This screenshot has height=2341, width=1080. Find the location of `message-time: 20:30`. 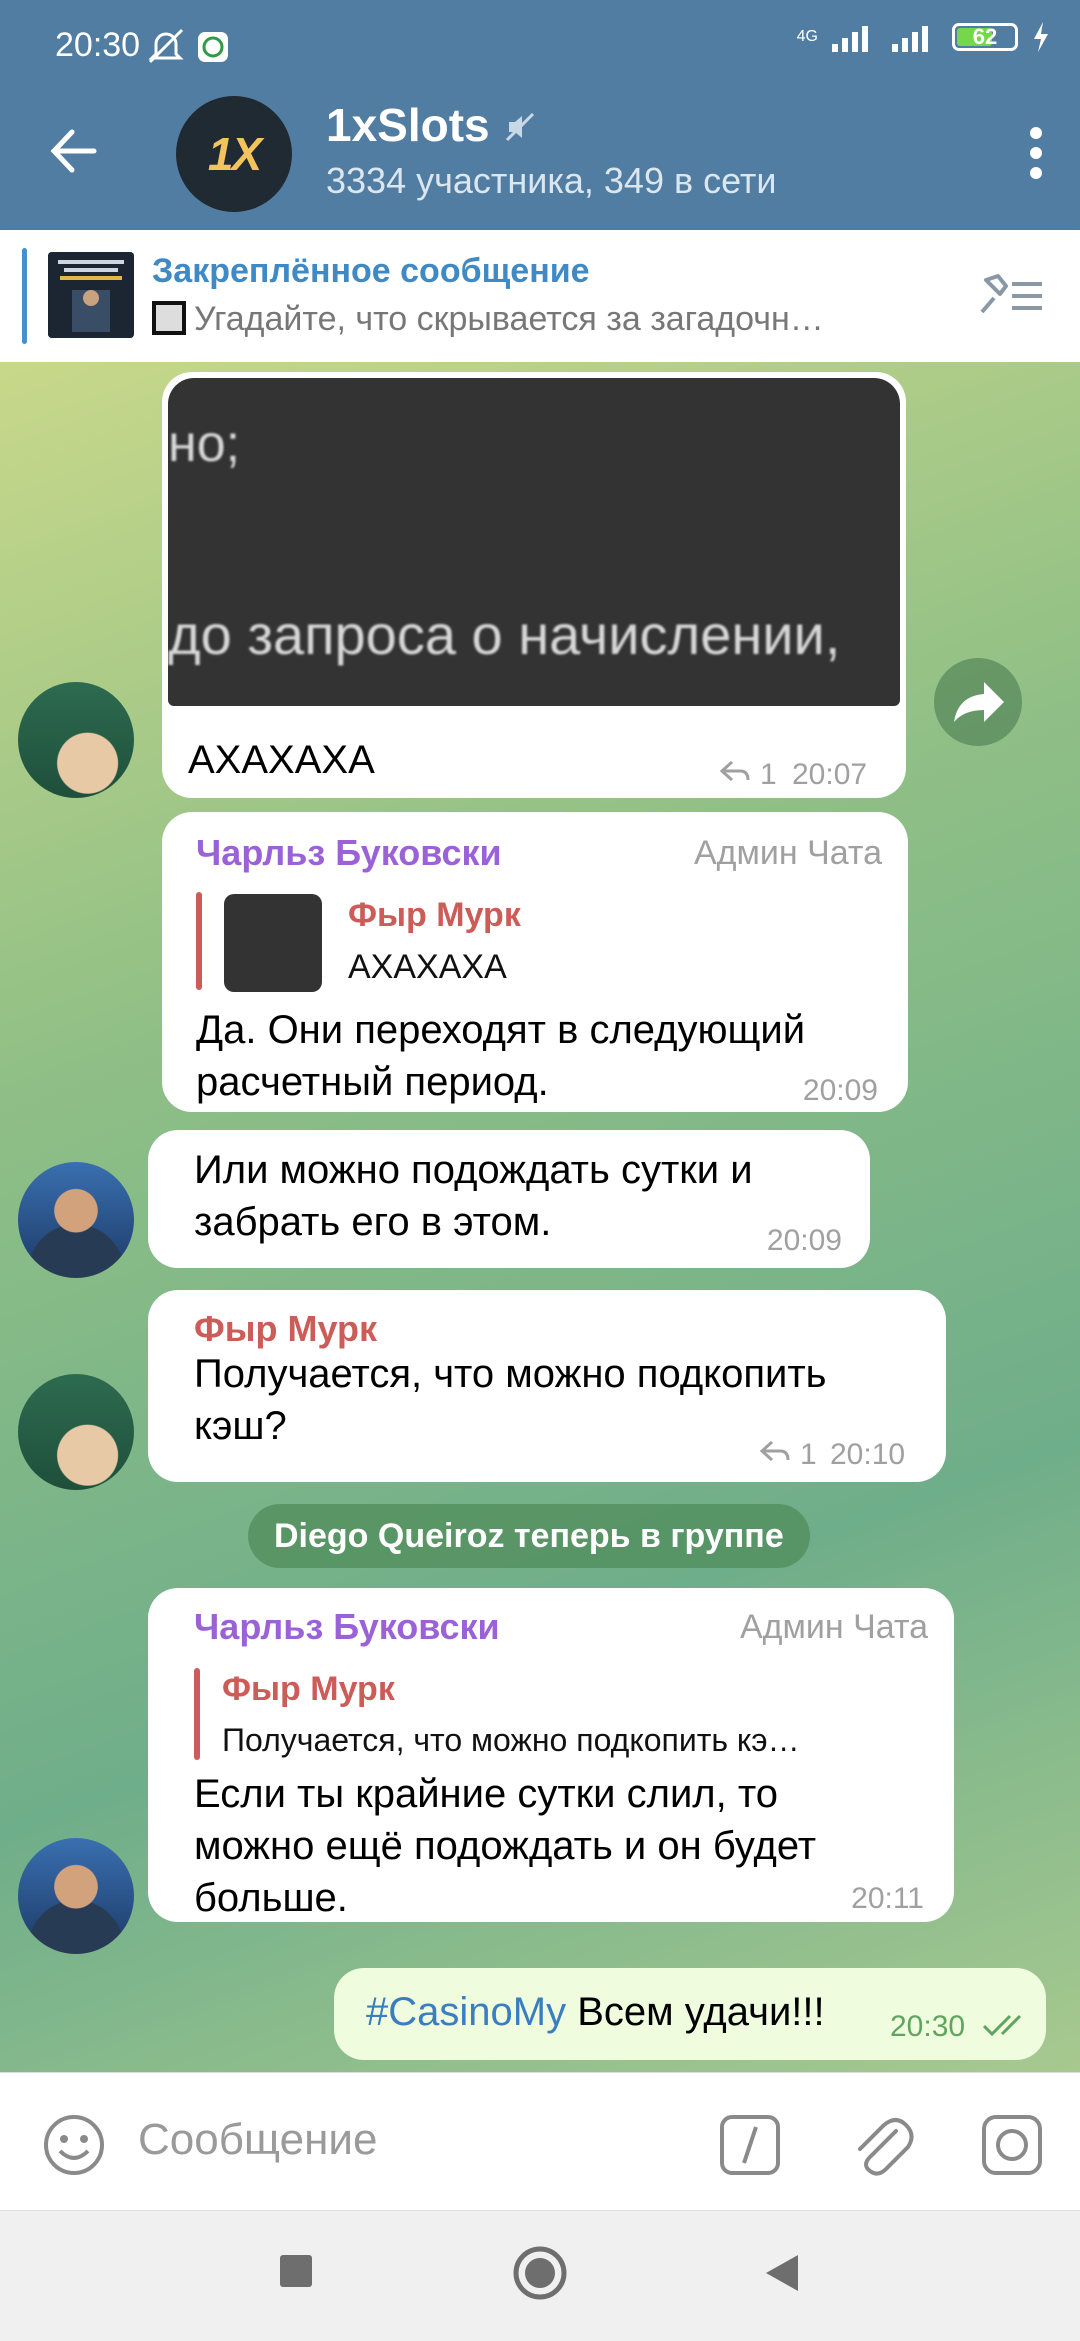

message-time: 20:30 is located at coordinates (928, 2026).